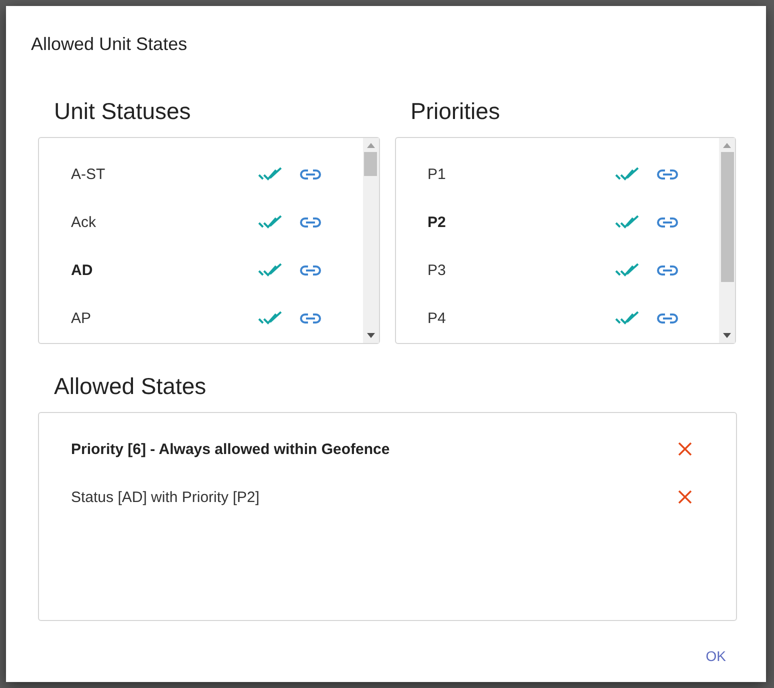 The image size is (774, 688). I want to click on list-item: P3, so click(505, 270).